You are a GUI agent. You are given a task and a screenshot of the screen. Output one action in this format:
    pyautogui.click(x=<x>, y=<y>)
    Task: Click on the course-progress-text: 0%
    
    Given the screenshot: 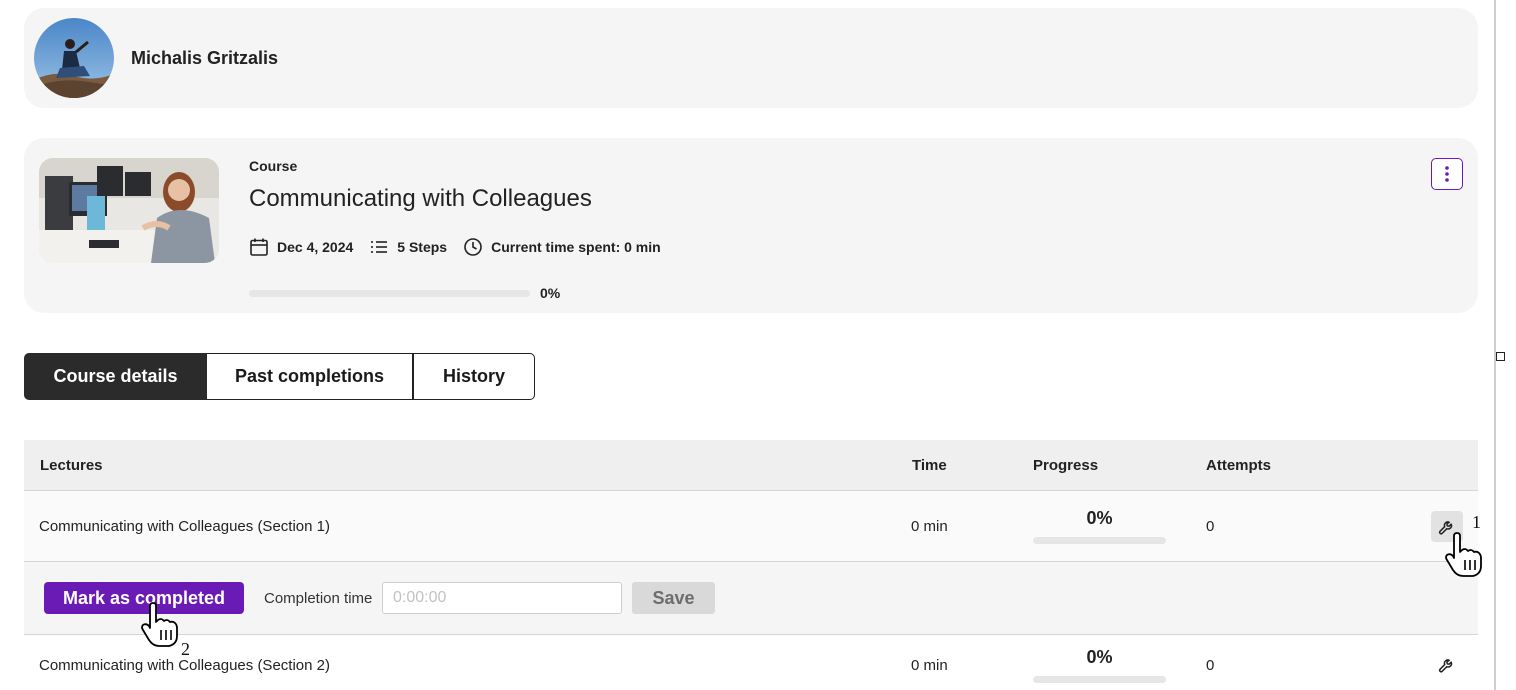 What is the action you would take?
    pyautogui.click(x=550, y=293)
    